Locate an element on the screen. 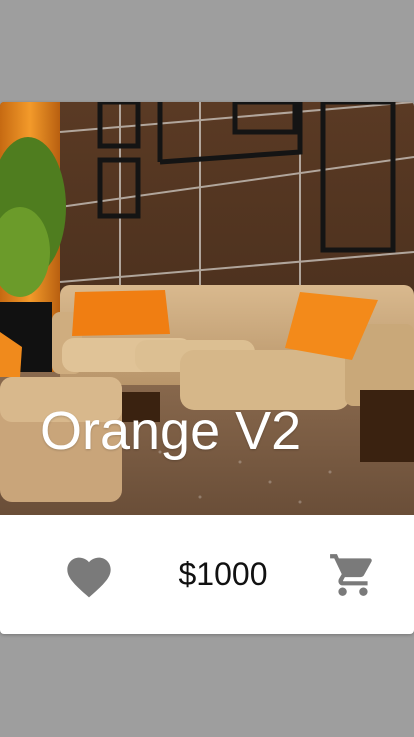 This screenshot has height=737, width=414. shopping-cart-icon is located at coordinates (351, 574).